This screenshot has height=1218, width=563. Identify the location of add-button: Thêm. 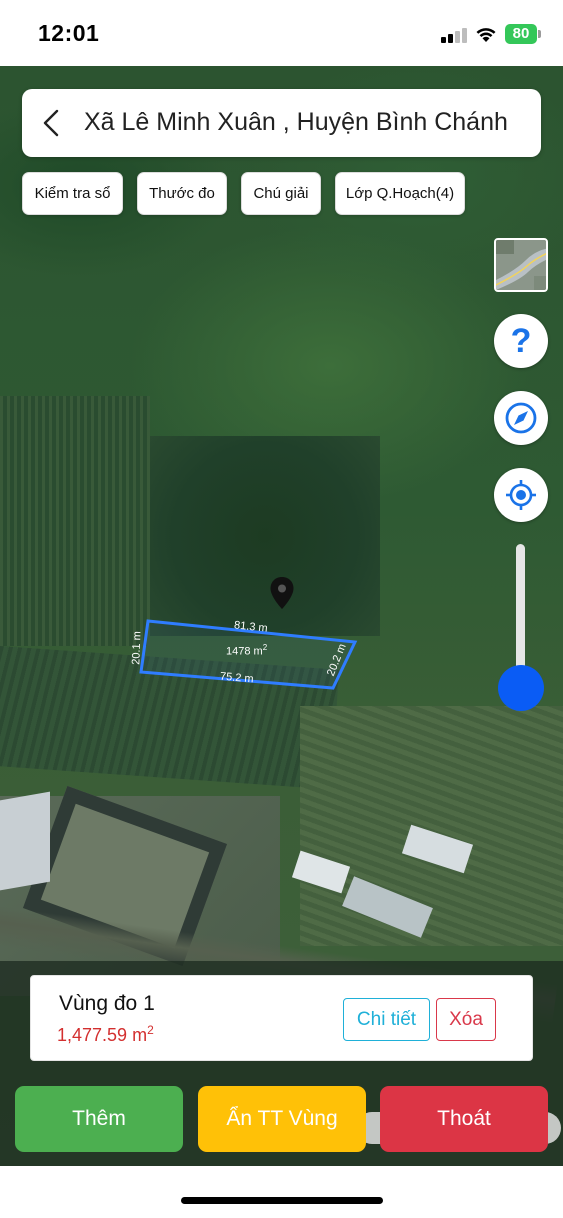
(99, 1119).